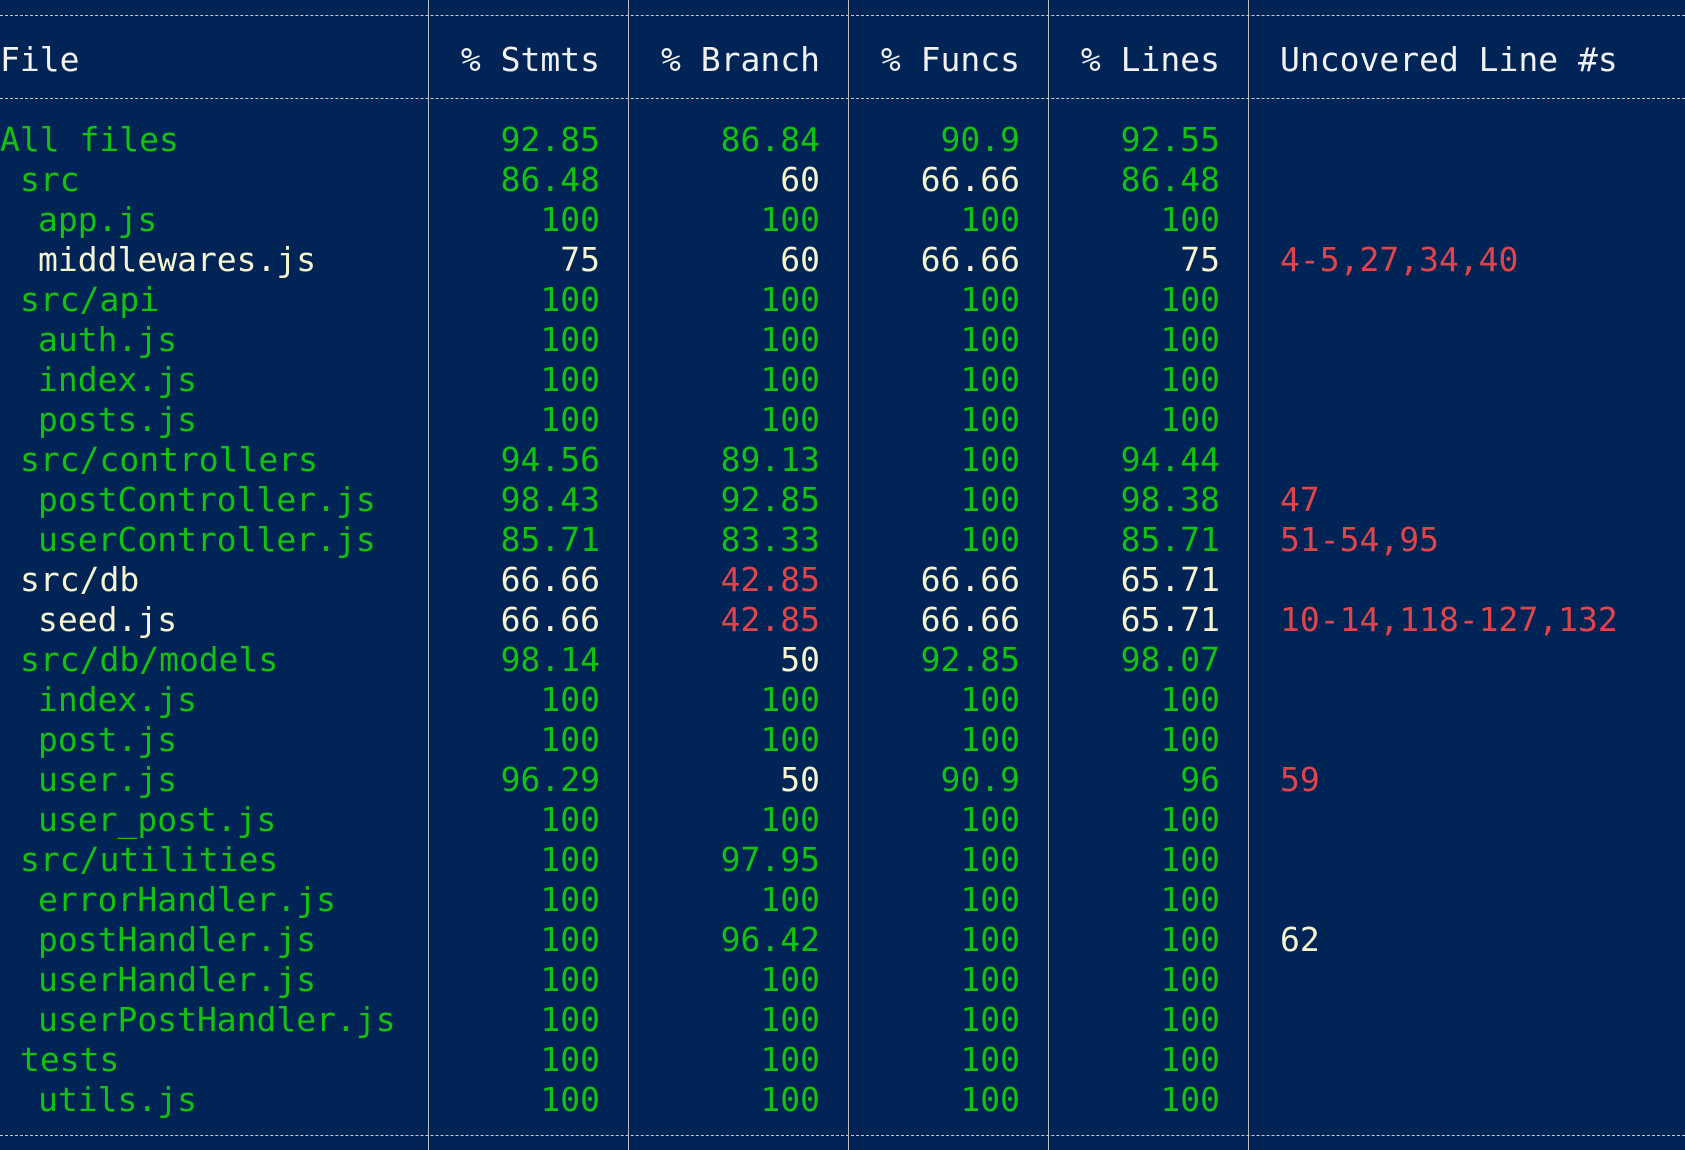 This screenshot has width=1685, height=1150. Describe the element at coordinates (89, 139) in the screenshot. I see `file-cell: All files` at that location.